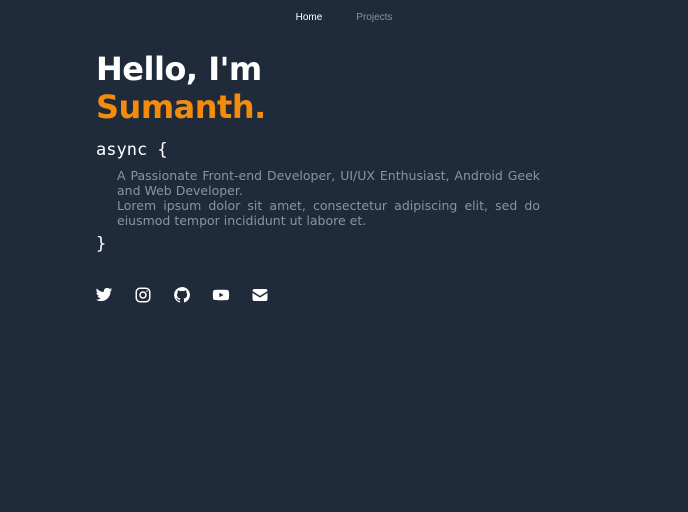 The width and height of the screenshot is (688, 512). I want to click on name-heading: Sumanth., so click(181, 107).